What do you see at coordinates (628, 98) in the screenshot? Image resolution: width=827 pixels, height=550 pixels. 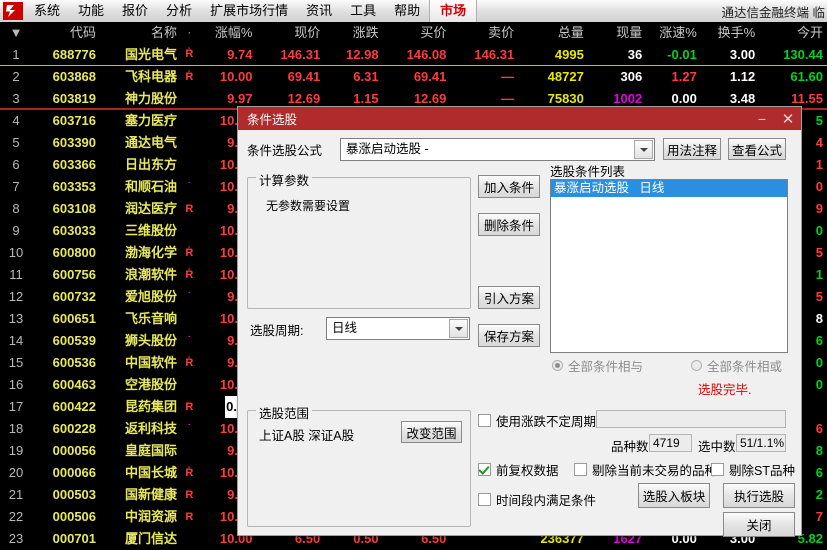 I see `cell-current-vol: 1002` at bounding box center [628, 98].